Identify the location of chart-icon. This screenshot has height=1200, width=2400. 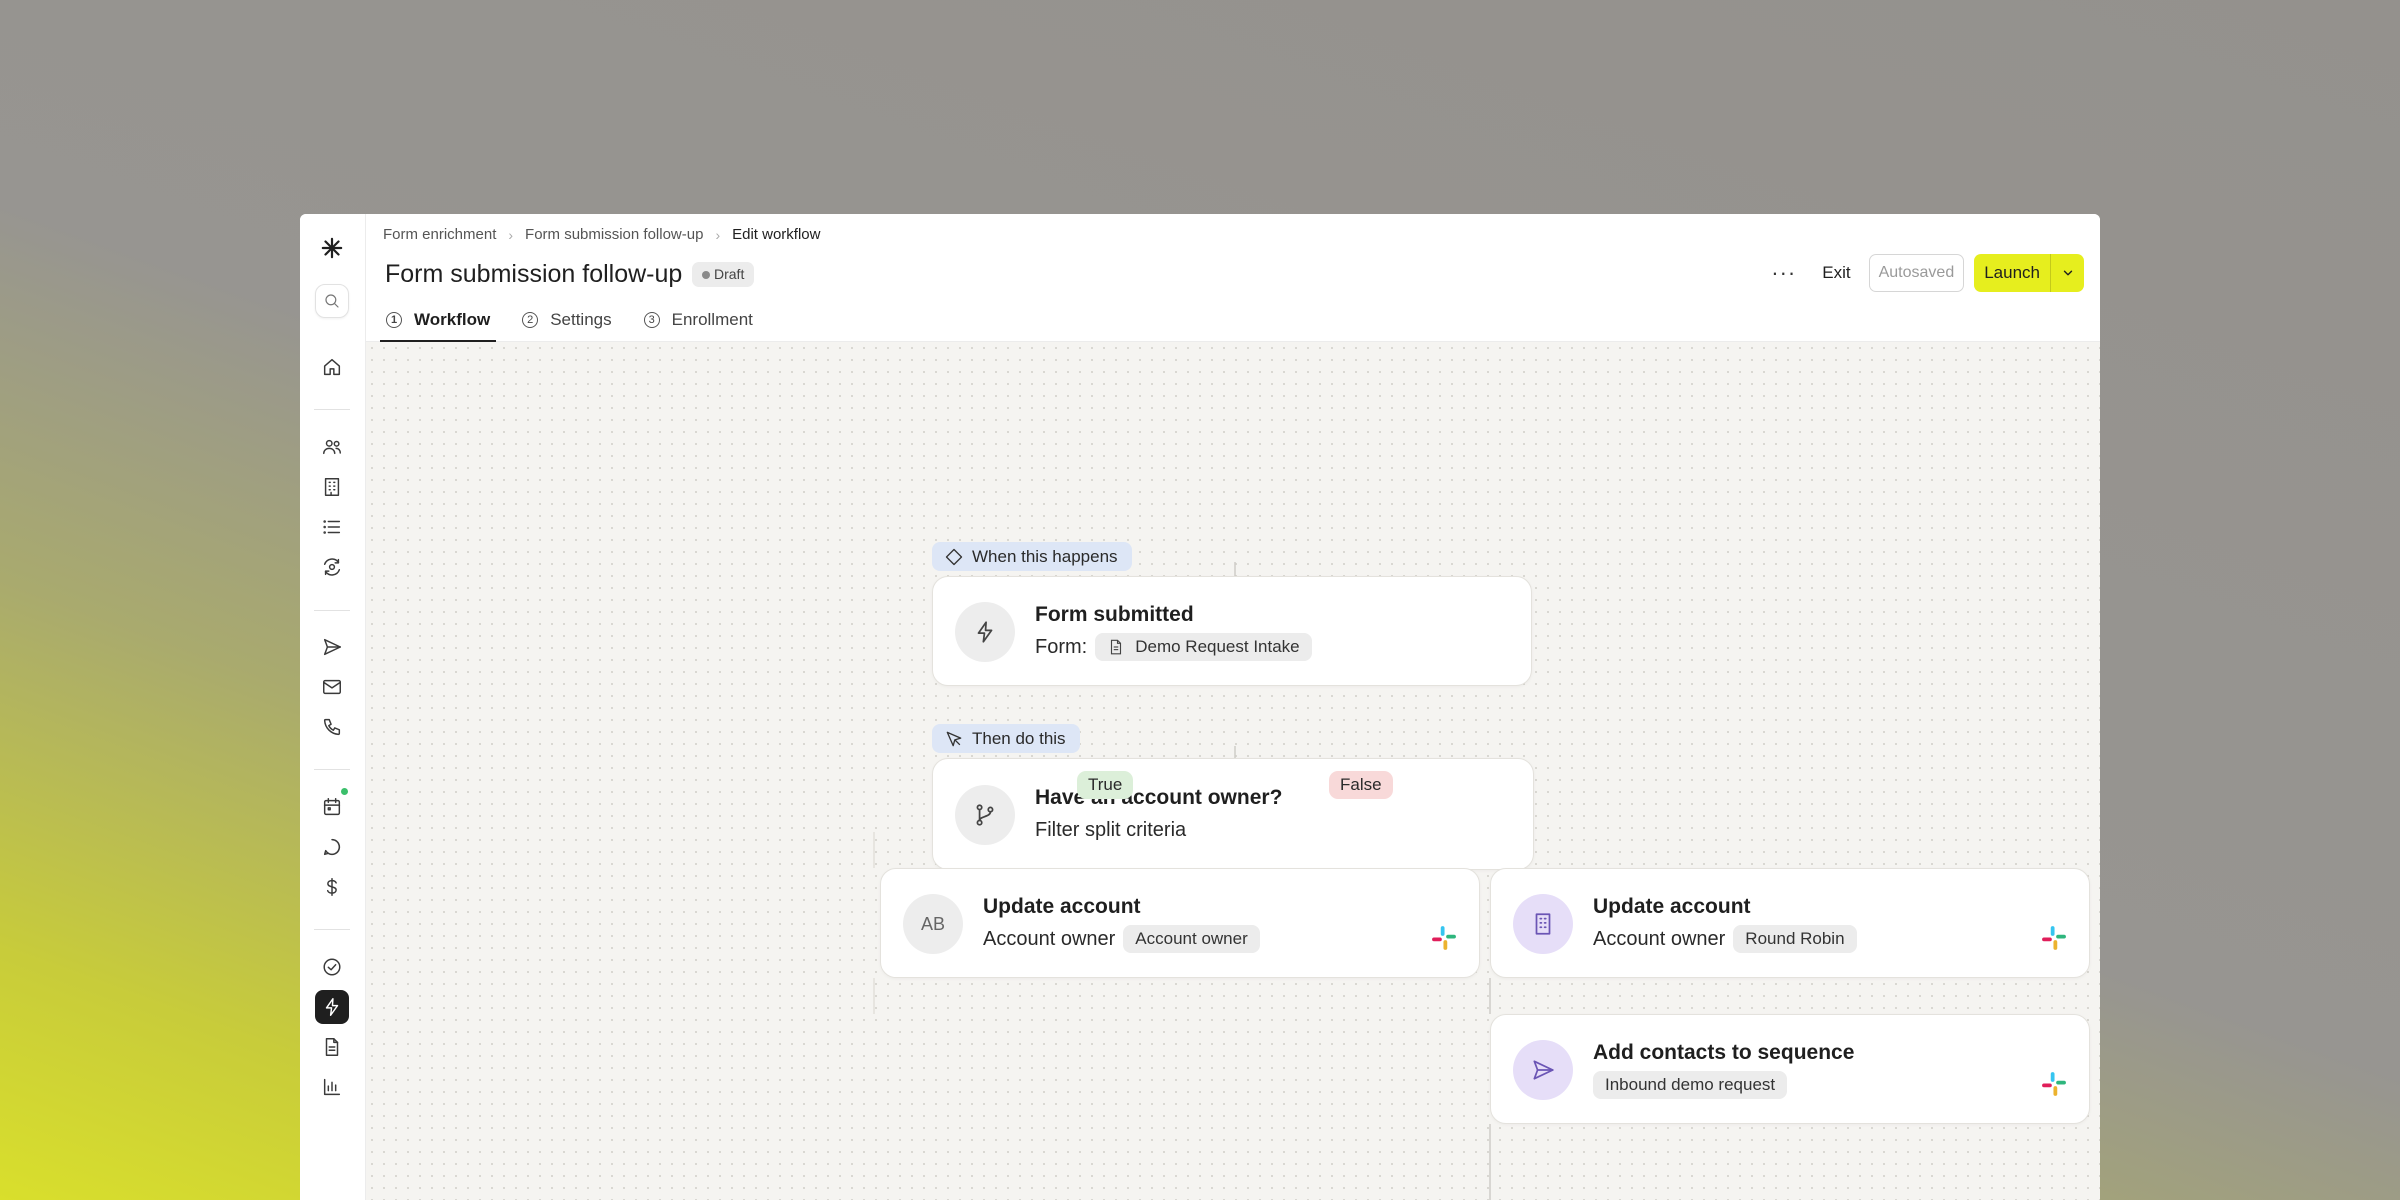
(332, 1087).